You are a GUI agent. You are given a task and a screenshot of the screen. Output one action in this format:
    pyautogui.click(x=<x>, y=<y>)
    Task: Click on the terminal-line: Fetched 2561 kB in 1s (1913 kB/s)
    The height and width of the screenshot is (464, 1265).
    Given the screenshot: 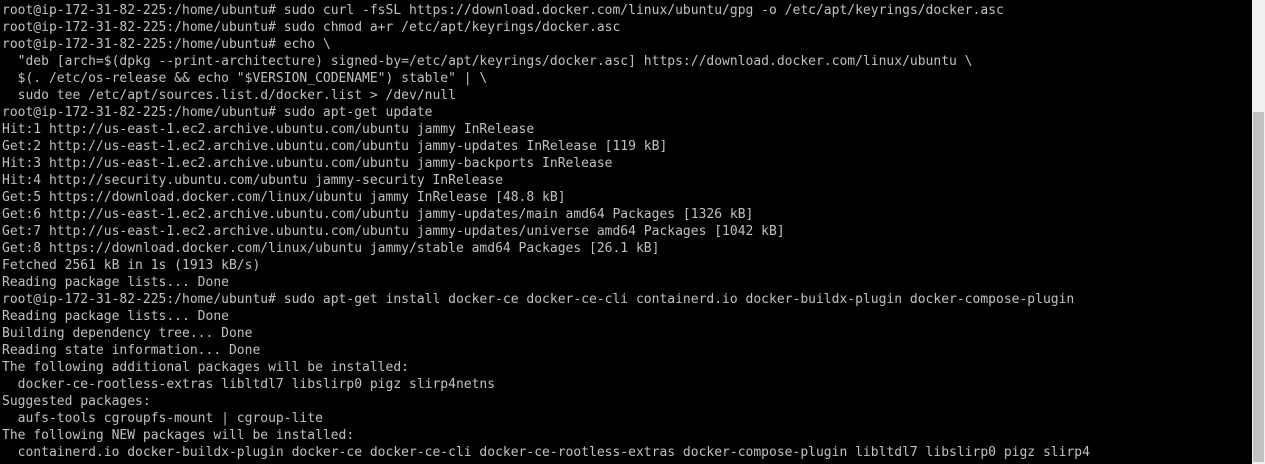 What is the action you would take?
    pyautogui.click(x=131, y=265)
    